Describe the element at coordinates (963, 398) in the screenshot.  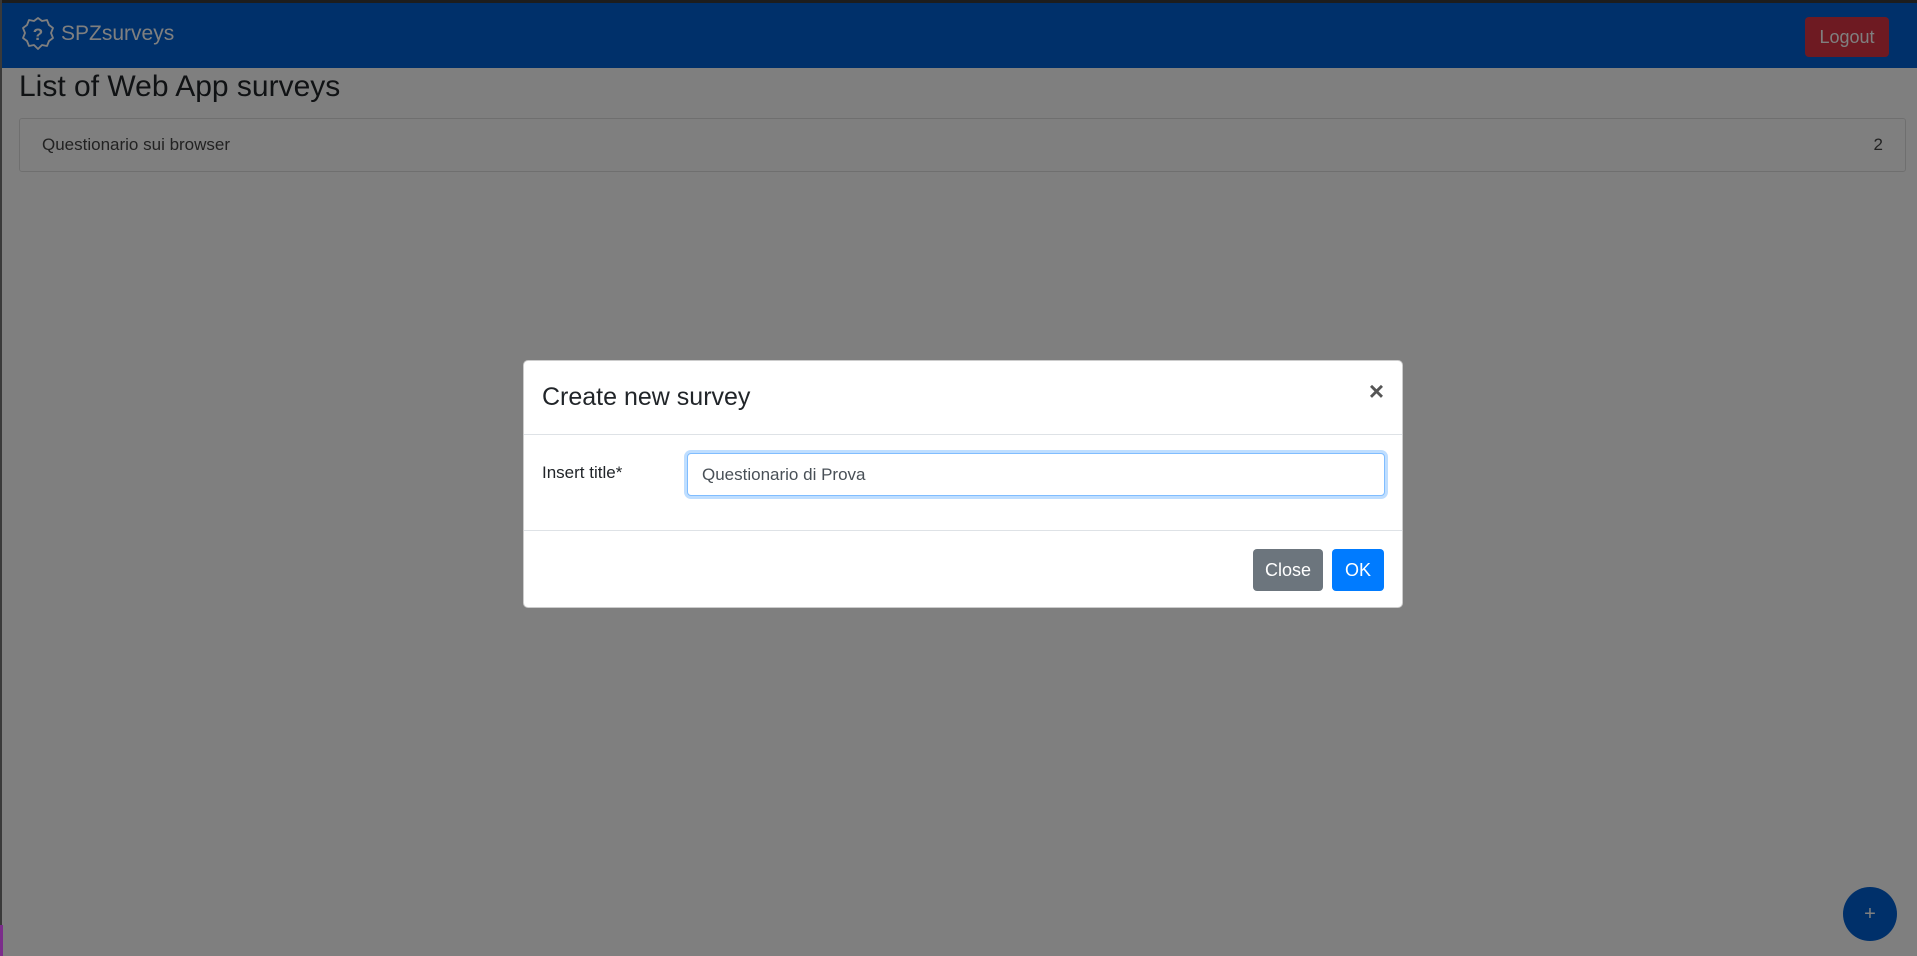
I see `modal-header: Create new survey ×` at that location.